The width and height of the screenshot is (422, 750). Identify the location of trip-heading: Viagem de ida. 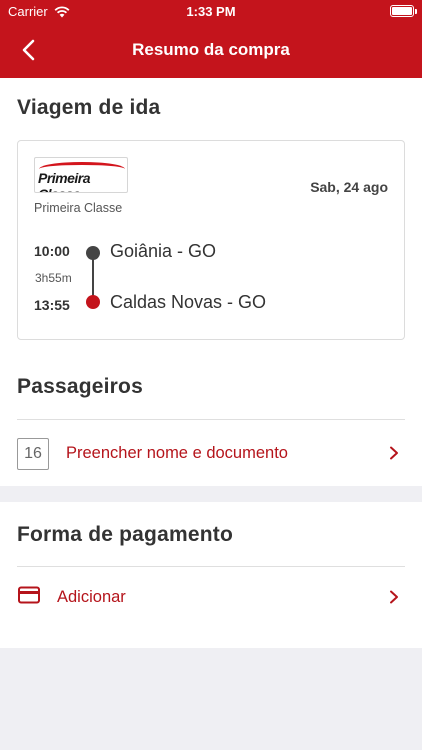
(89, 107).